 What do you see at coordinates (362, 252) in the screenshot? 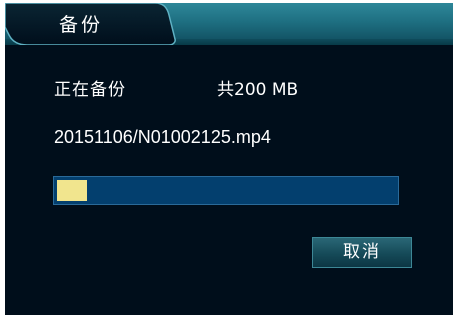
I see `cancel-button: 取消` at bounding box center [362, 252].